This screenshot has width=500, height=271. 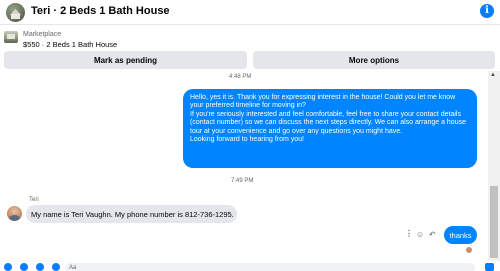 I want to click on scrollbar-thumb, so click(x=494, y=222).